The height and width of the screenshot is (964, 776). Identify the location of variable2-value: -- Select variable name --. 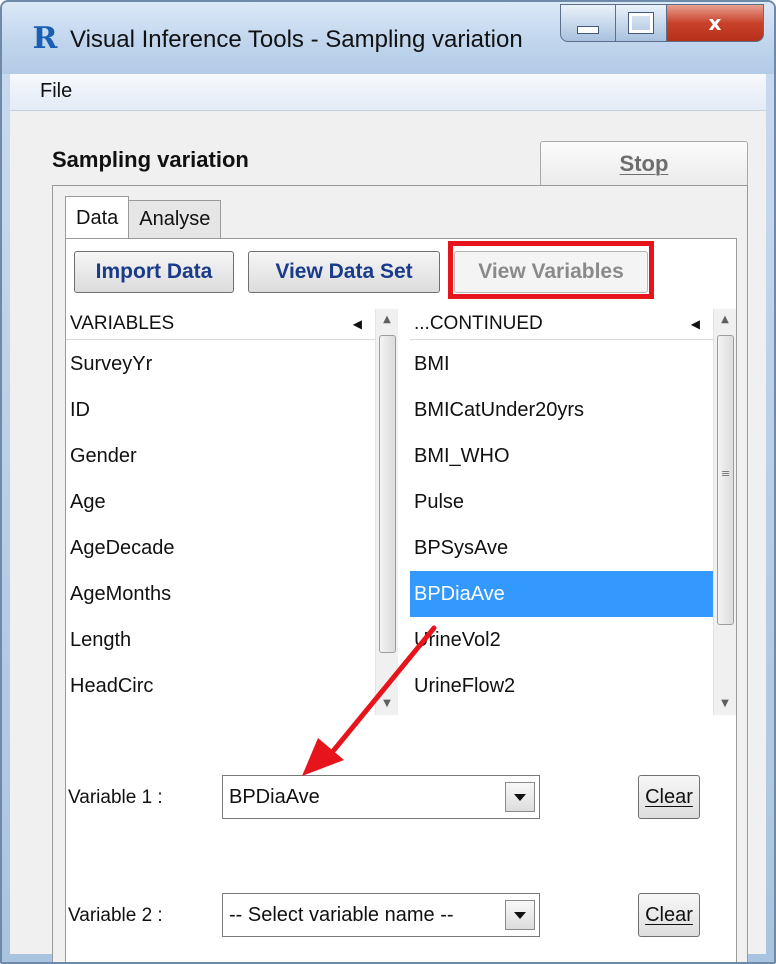
(341, 915).